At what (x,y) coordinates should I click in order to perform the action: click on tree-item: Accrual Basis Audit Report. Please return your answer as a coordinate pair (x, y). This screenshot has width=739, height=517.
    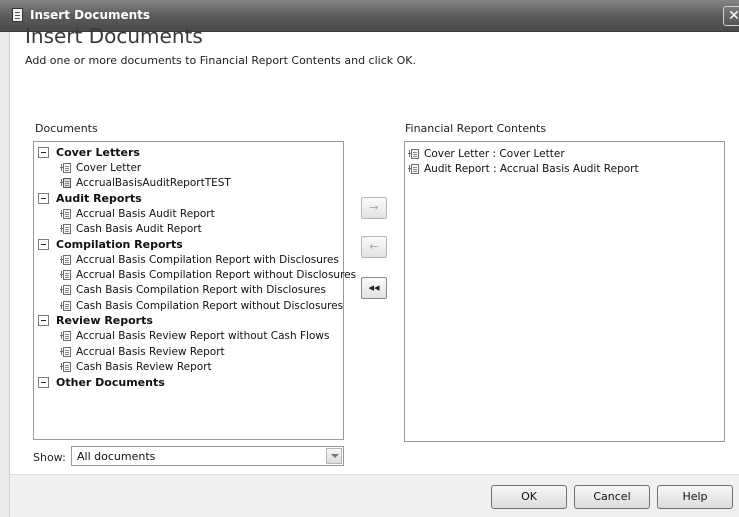
    Looking at the image, I should click on (190, 213).